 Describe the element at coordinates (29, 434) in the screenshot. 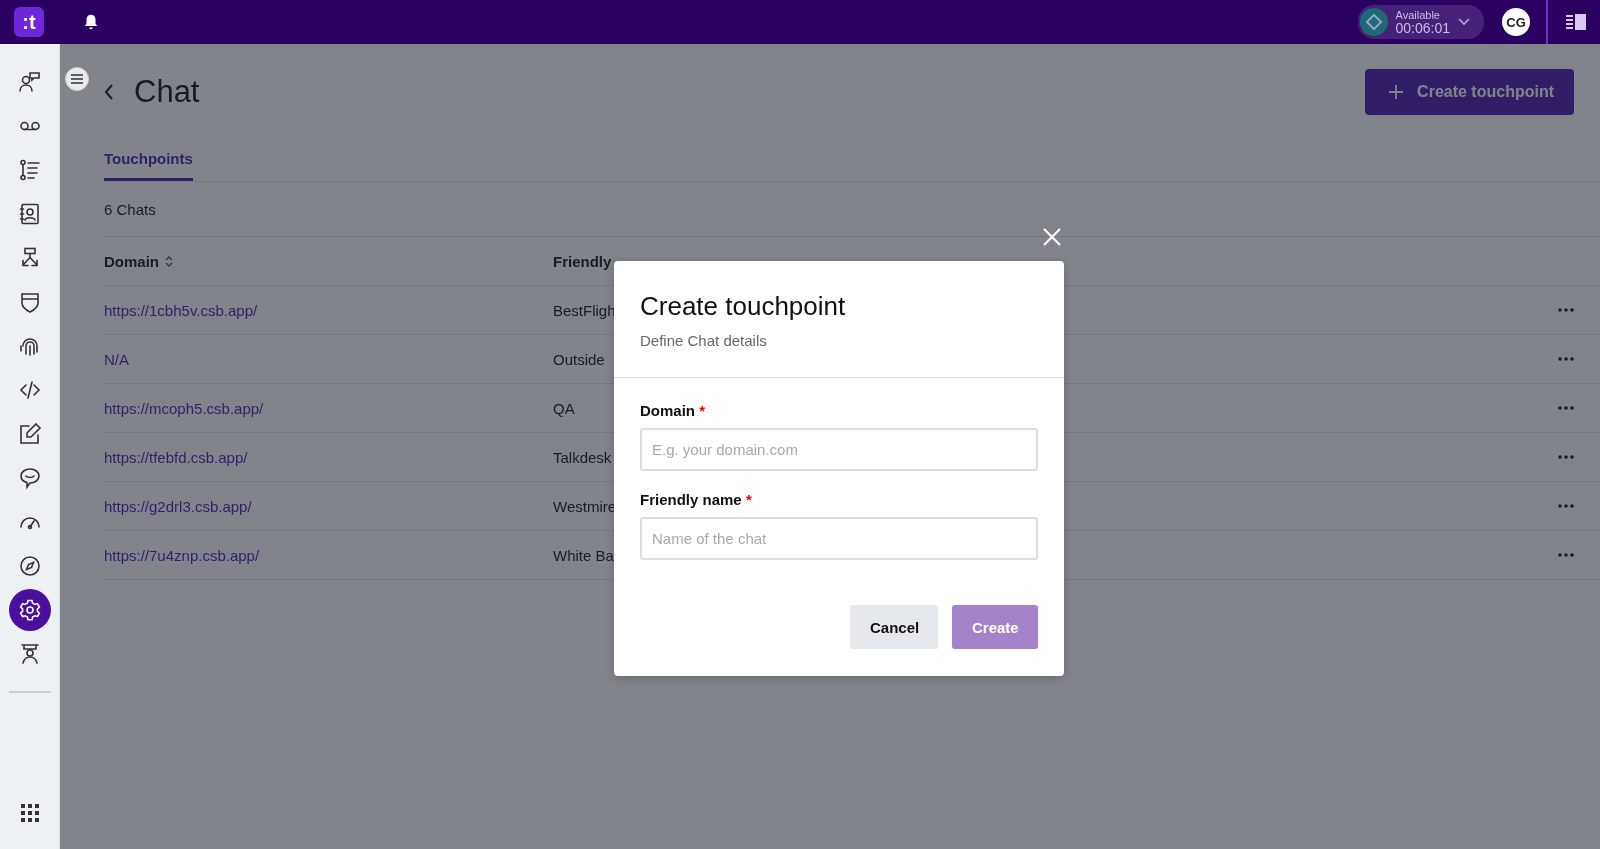

I see `edit-icon` at that location.